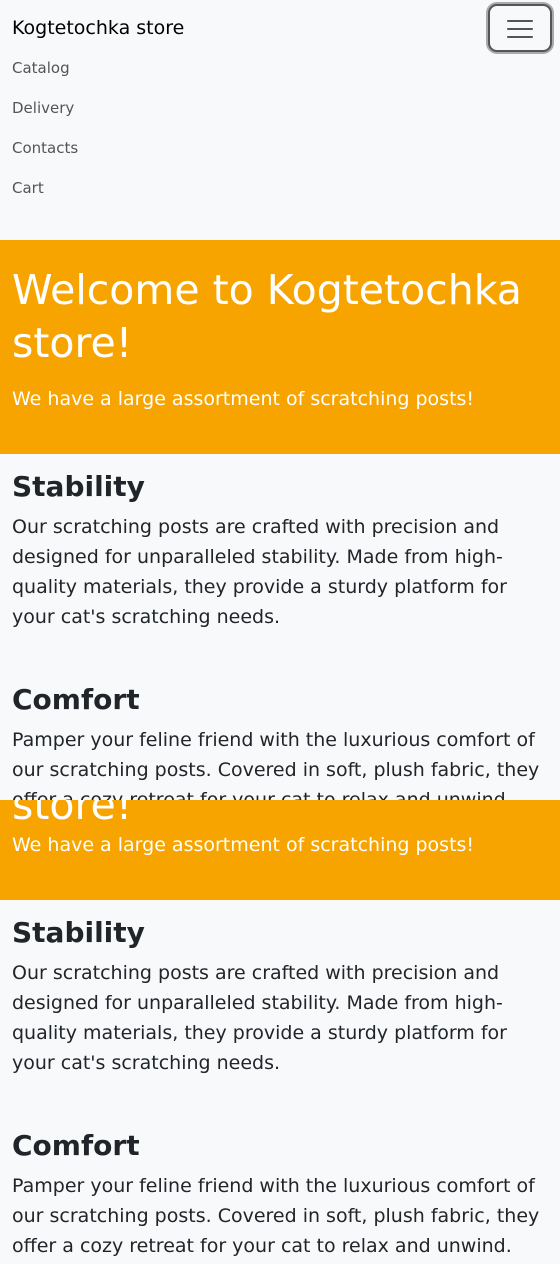  What do you see at coordinates (267, 316) in the screenshot?
I see `hero-title: Welcome to Kogtetochka store!` at bounding box center [267, 316].